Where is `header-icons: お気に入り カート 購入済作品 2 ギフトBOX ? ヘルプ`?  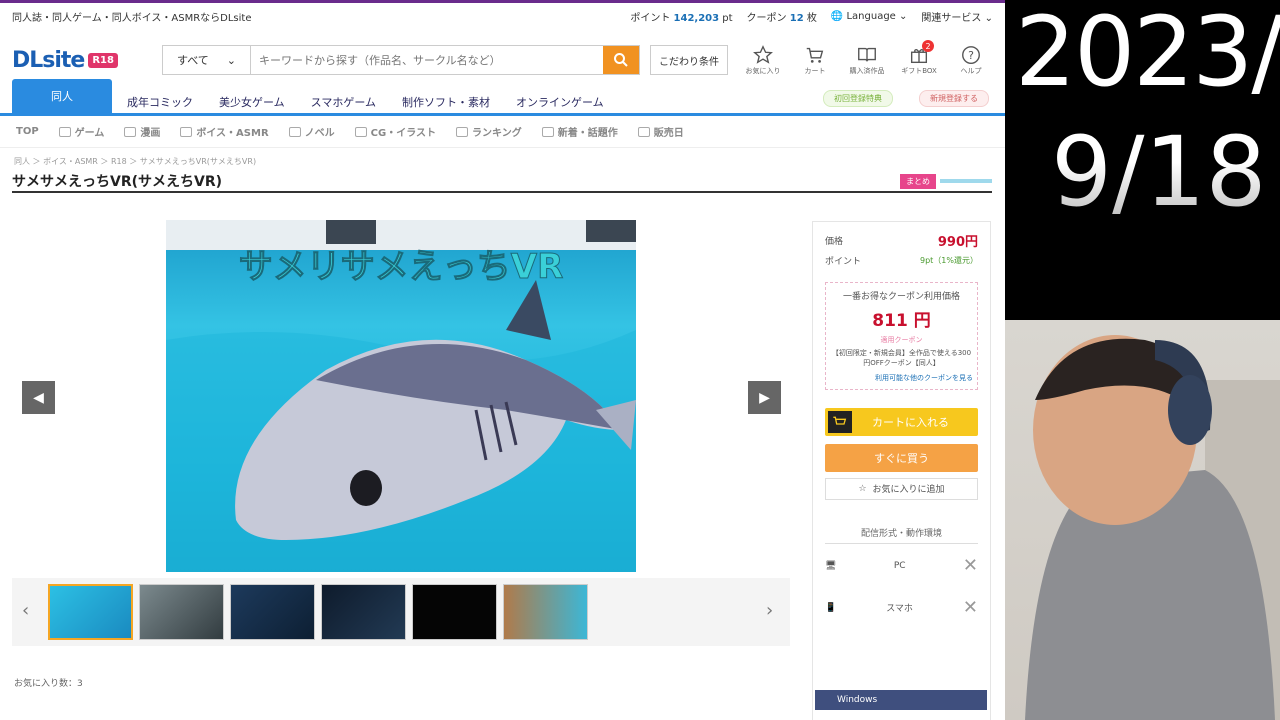 header-icons: お気に入り カート 購入済作品 2 ギフトBOX ? ヘルプ is located at coordinates (867, 58).